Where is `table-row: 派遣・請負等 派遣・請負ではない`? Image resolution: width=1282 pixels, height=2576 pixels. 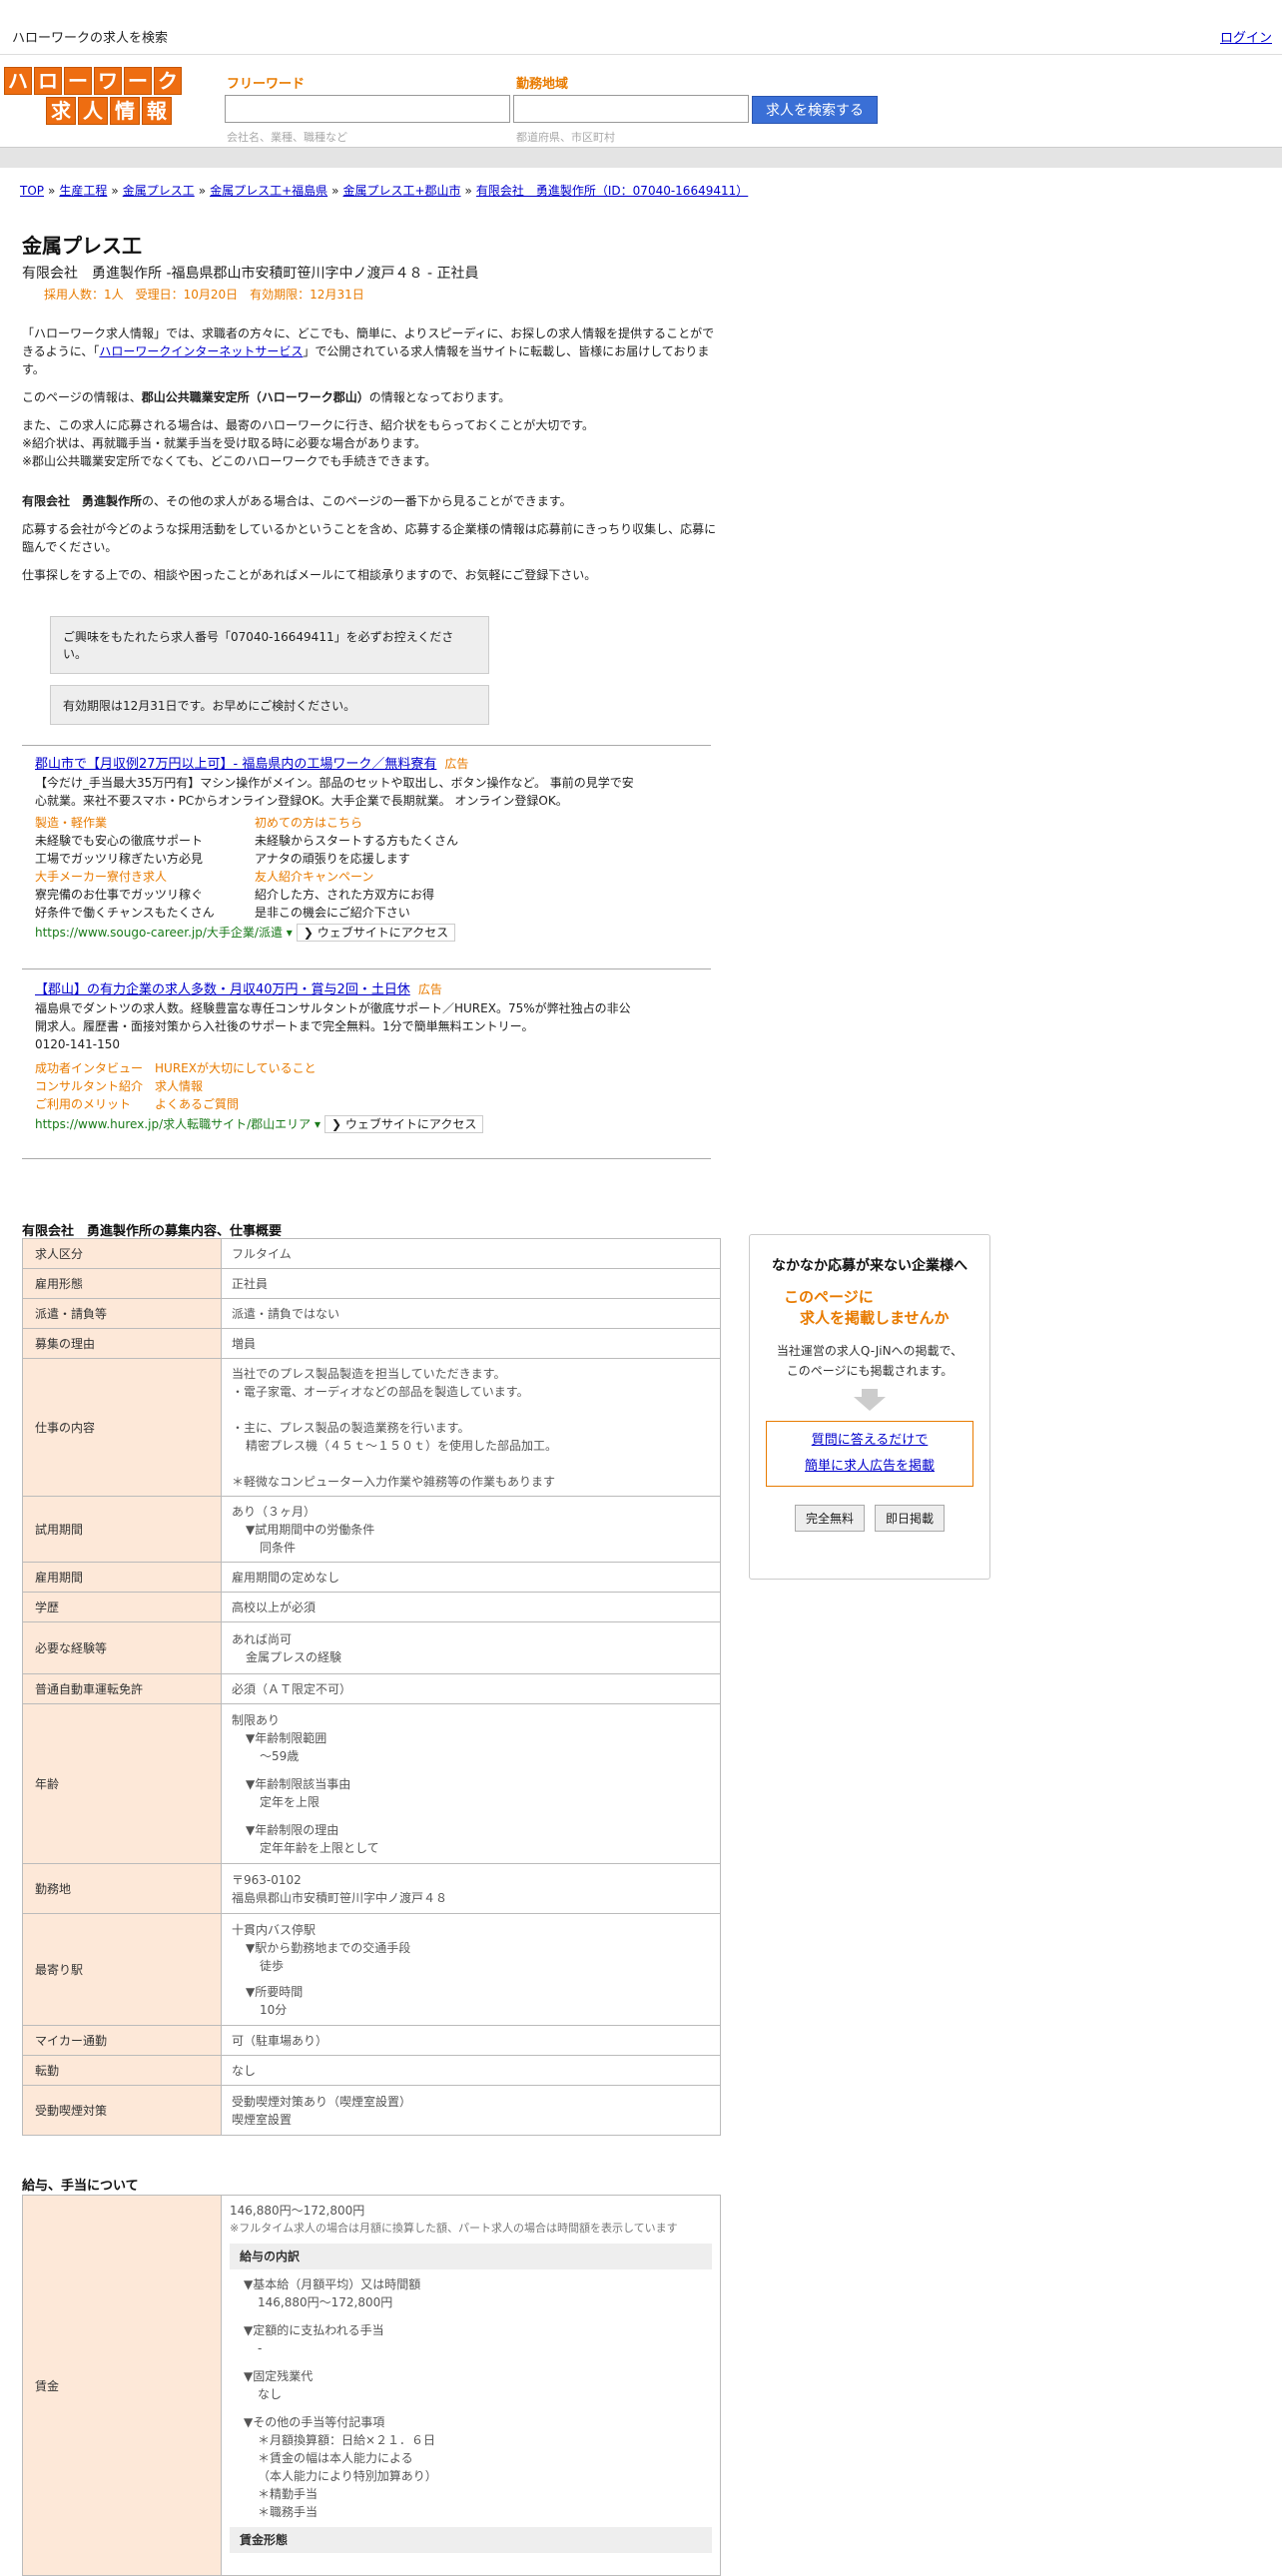
table-row: 派遣・請負等 派遣・請負ではない is located at coordinates (371, 1313).